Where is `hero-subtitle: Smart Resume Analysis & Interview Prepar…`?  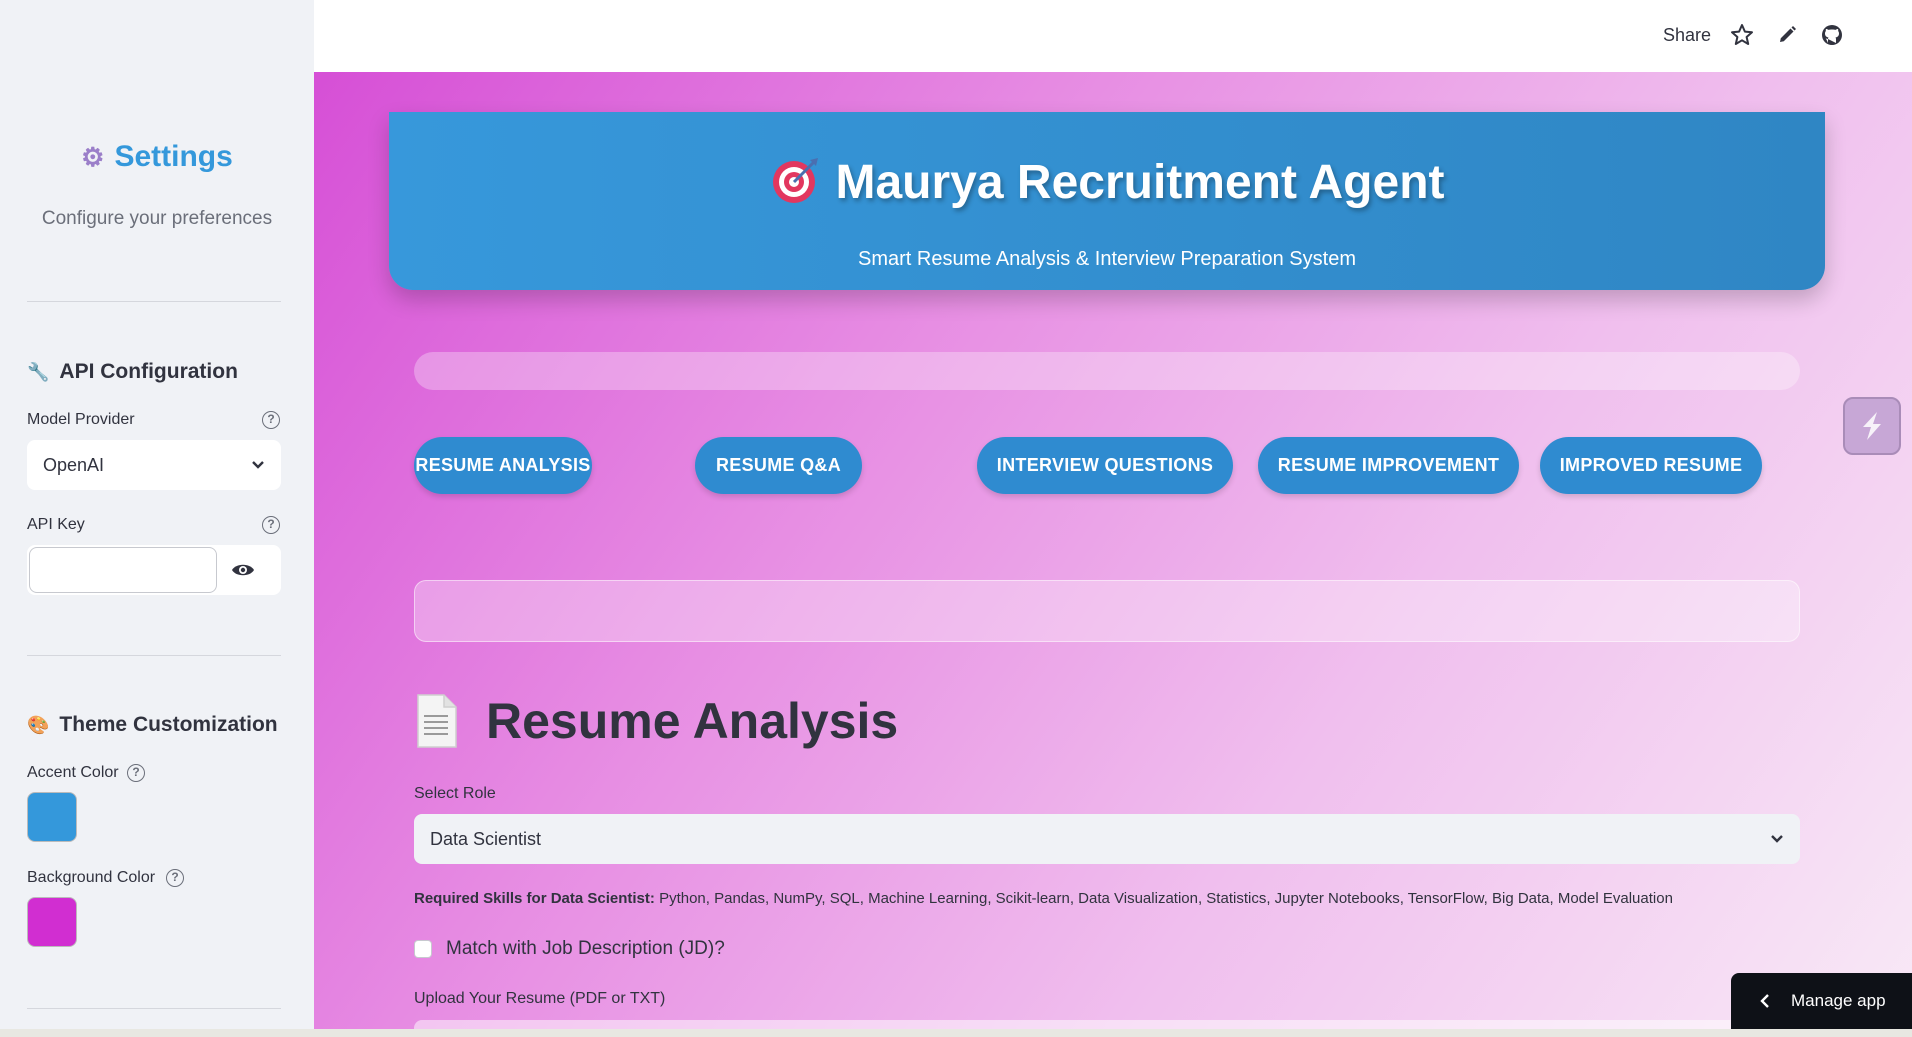
hero-subtitle: Smart Resume Analysis & Interview Prepar… is located at coordinates (1107, 259).